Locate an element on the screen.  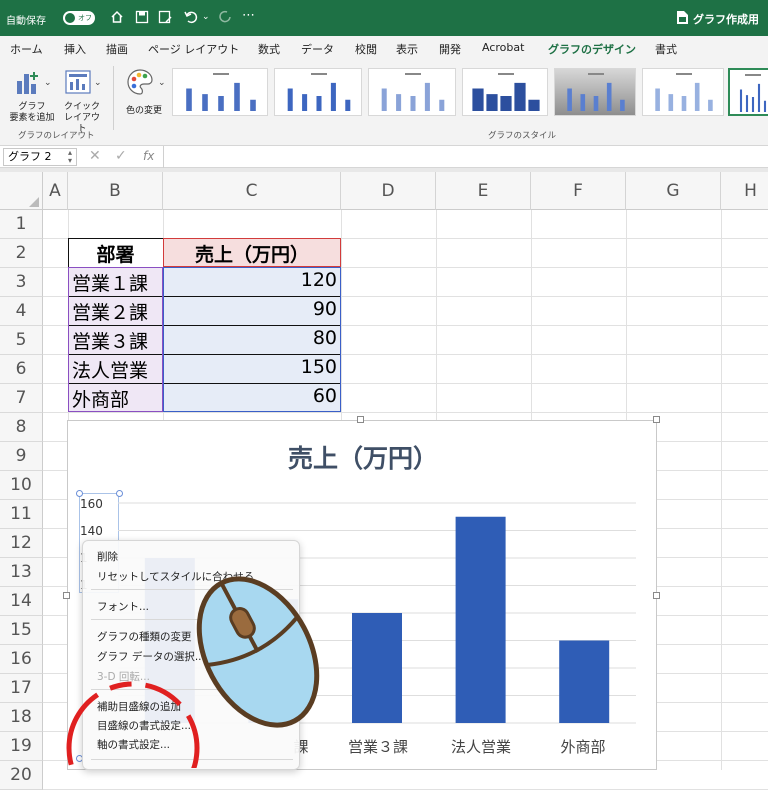
column-header-c: C is located at coordinates (252, 191).